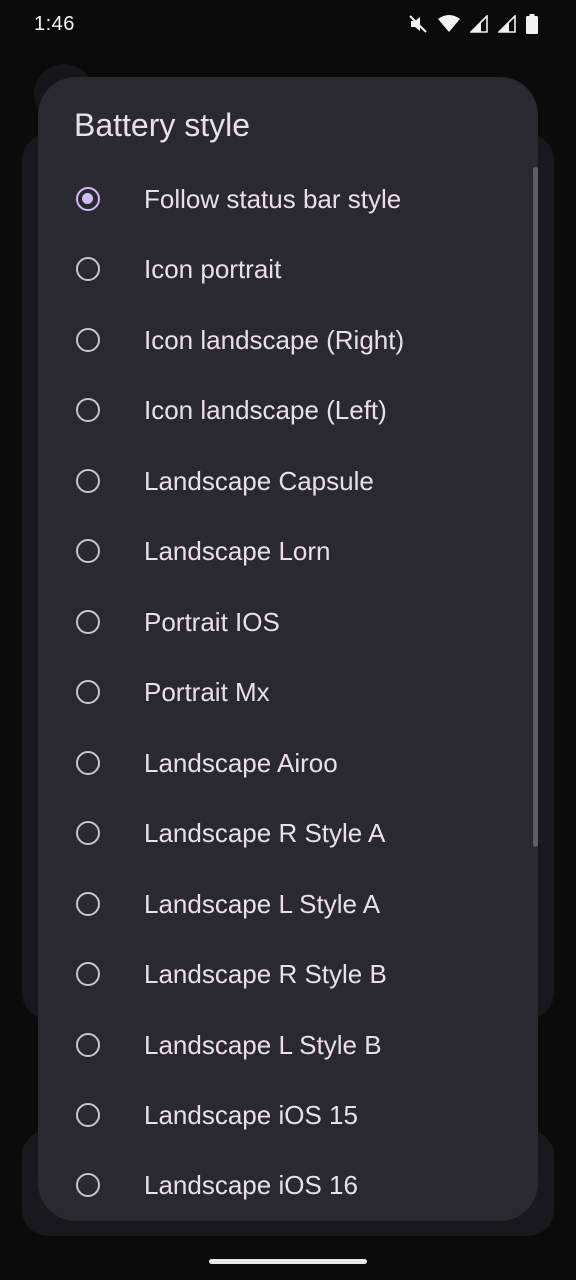 This screenshot has width=576, height=1280. What do you see at coordinates (54, 24) in the screenshot?
I see `status-time: 1:46` at bounding box center [54, 24].